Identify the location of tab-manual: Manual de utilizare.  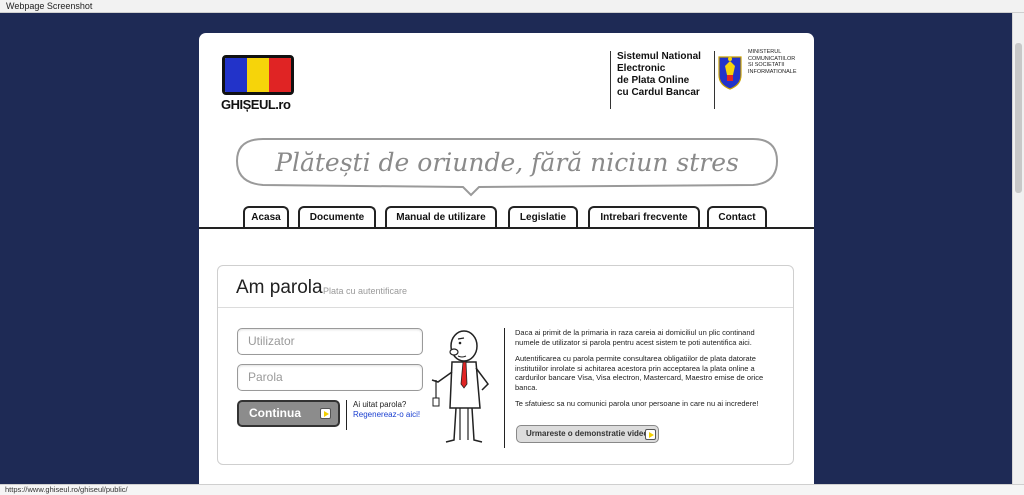
(441, 216).